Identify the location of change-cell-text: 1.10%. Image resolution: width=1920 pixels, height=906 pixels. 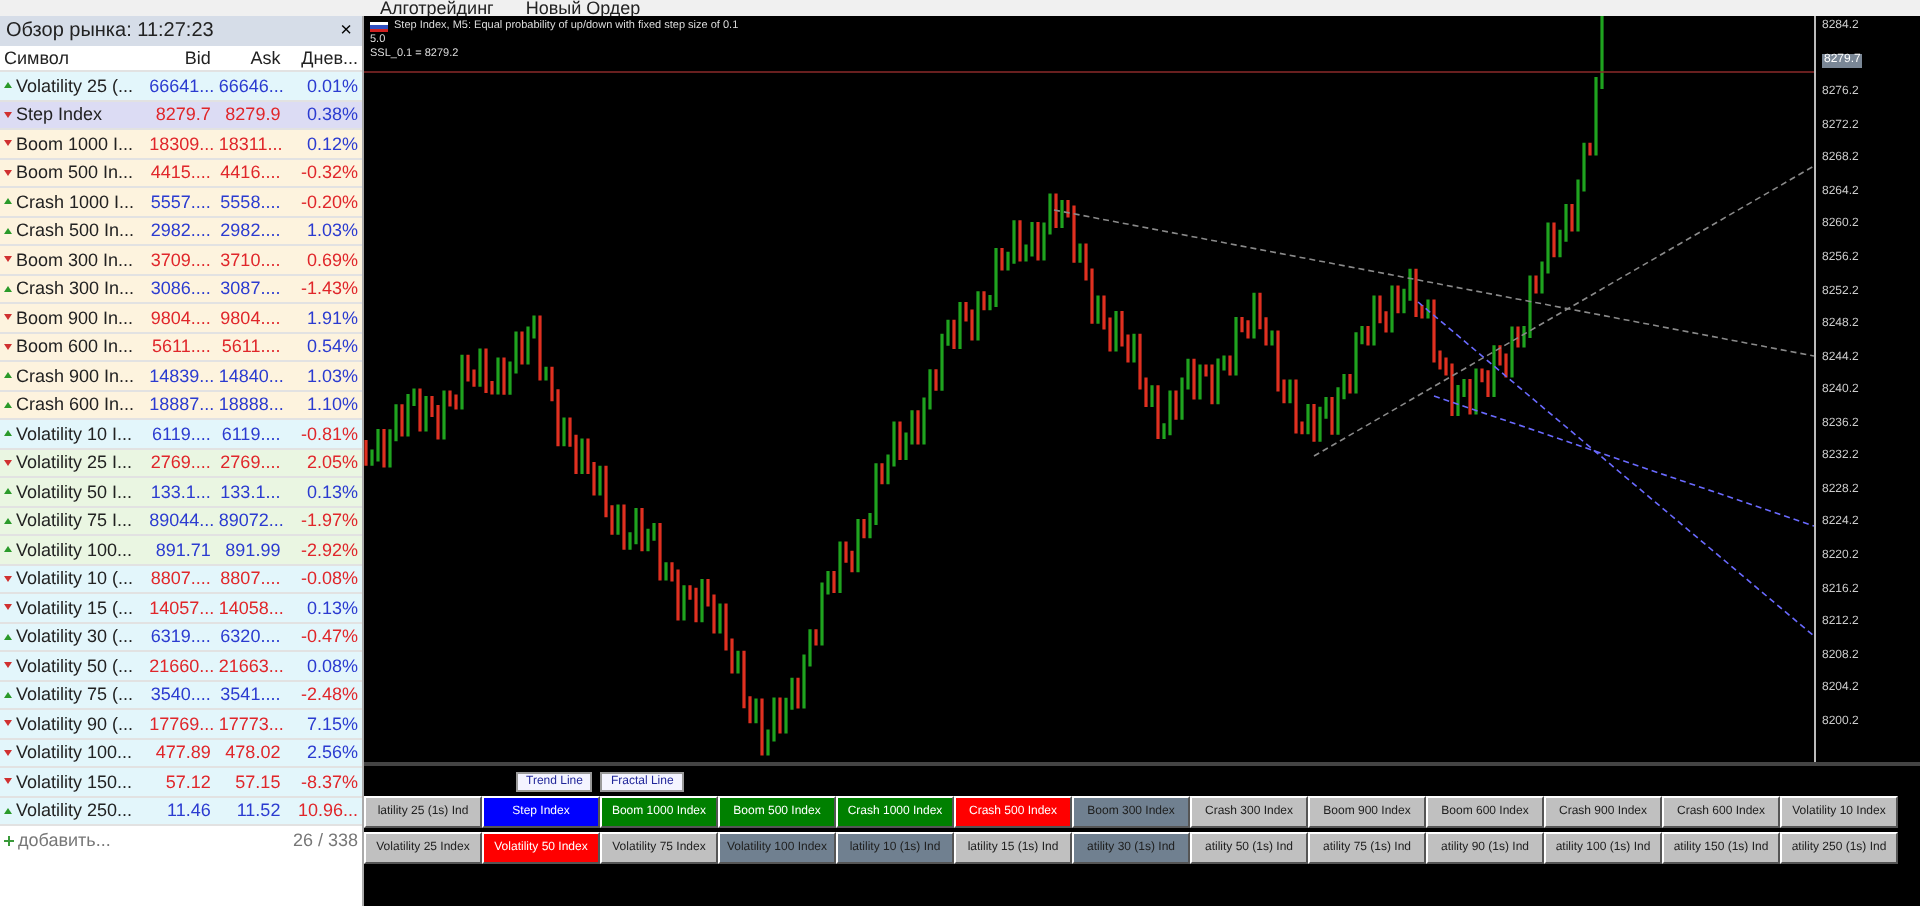
(332, 404).